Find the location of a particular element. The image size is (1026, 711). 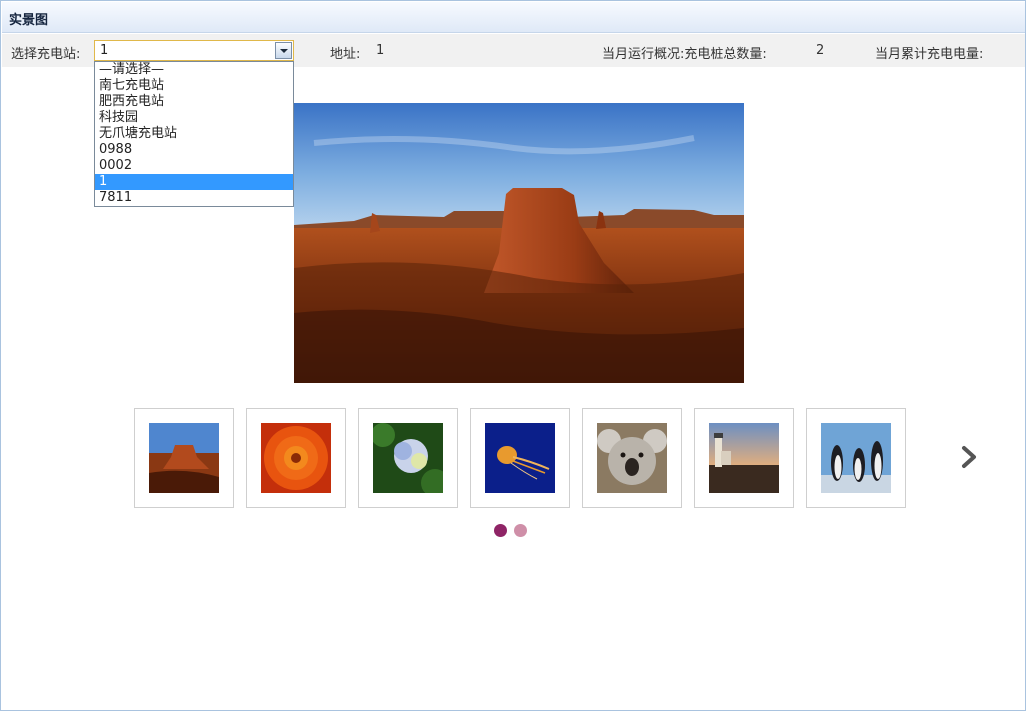

thumbnail-chrysanthemum is located at coordinates (296, 458).